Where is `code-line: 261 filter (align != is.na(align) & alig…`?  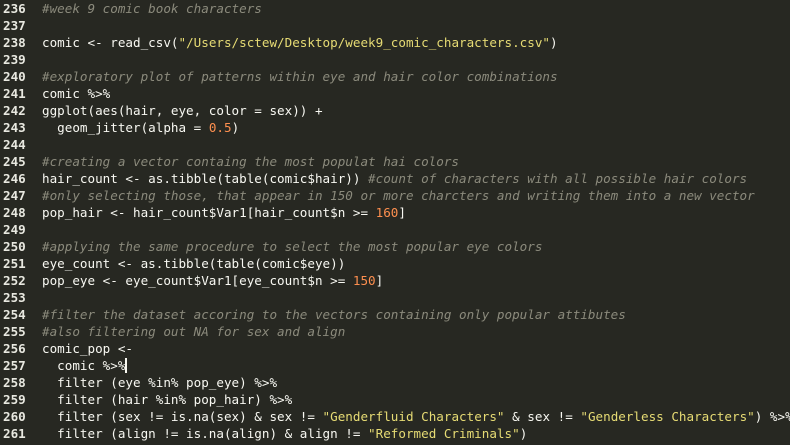 code-line: 261 filter (align != is.na(align) & alig… is located at coordinates (395, 433).